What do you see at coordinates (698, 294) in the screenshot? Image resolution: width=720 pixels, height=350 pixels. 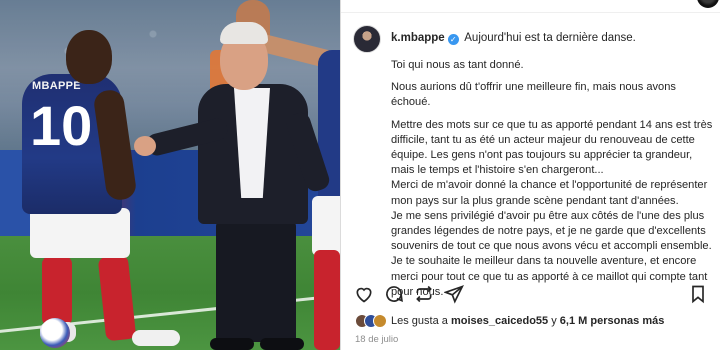 I see `bookmark-icon` at bounding box center [698, 294].